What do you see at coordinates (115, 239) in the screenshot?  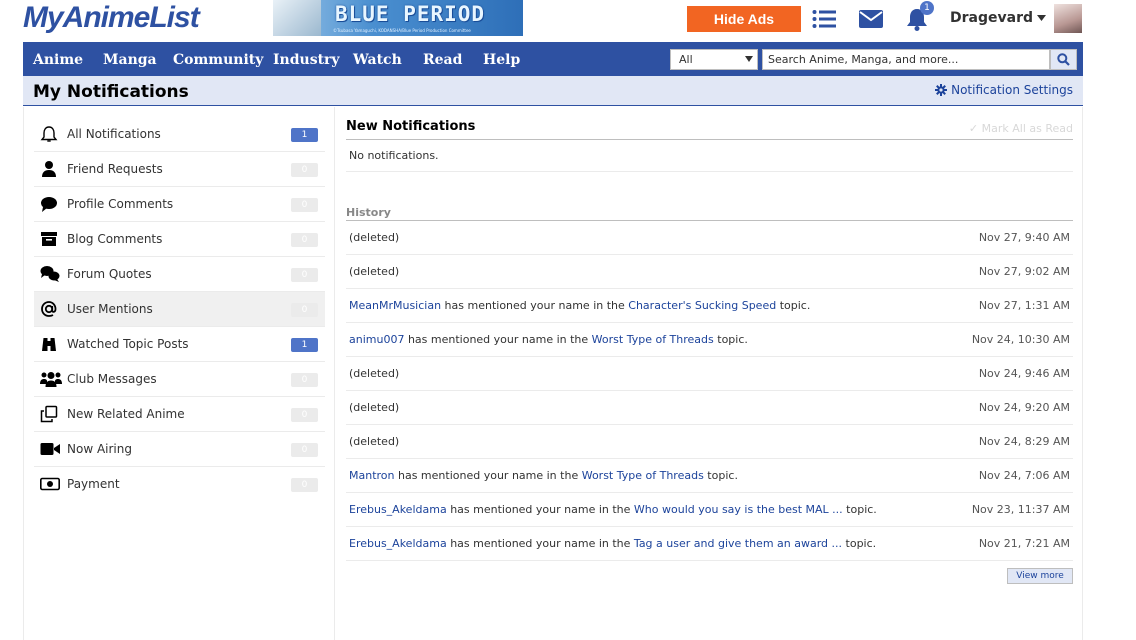 I see `sidebar-item-label: Blog Comments` at bounding box center [115, 239].